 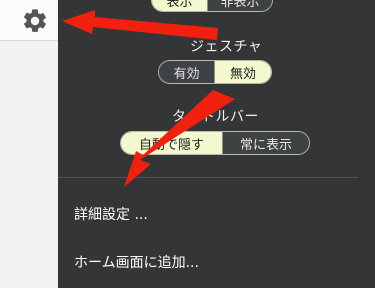 What do you see at coordinates (179, 138) in the screenshot?
I see `arrow-to-advanced-settings` at bounding box center [179, 138].